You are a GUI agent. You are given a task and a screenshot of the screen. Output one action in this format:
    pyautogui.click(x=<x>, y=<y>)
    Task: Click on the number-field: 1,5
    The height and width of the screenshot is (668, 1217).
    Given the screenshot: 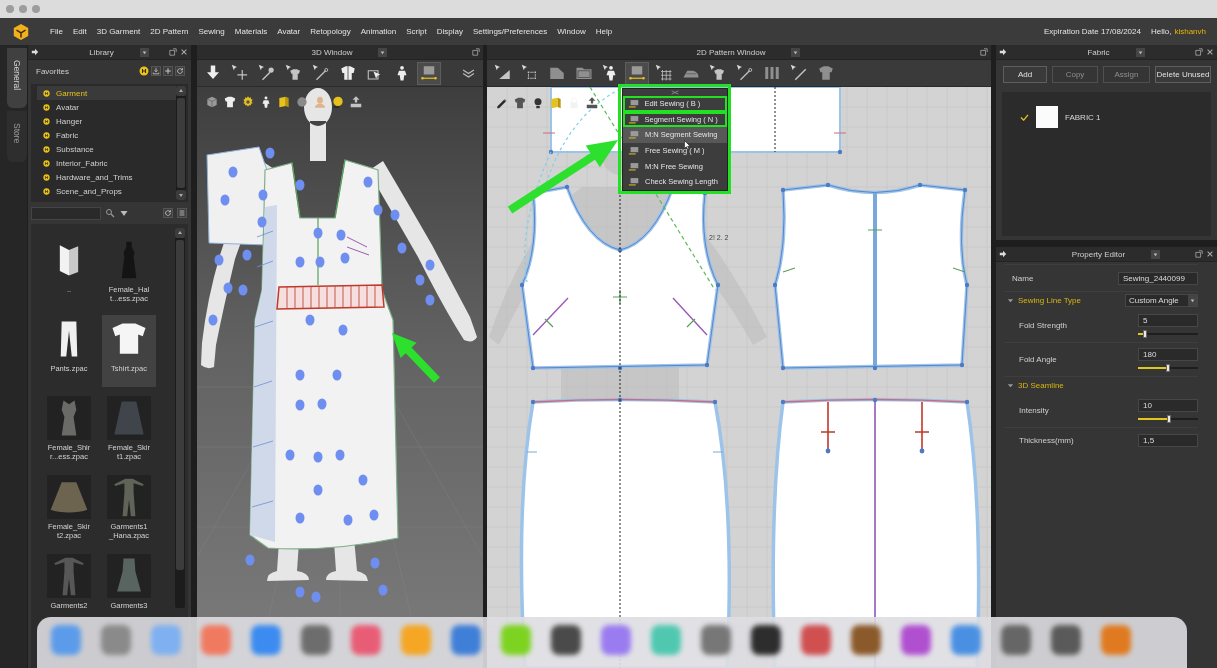 What is the action you would take?
    pyautogui.click(x=1168, y=440)
    